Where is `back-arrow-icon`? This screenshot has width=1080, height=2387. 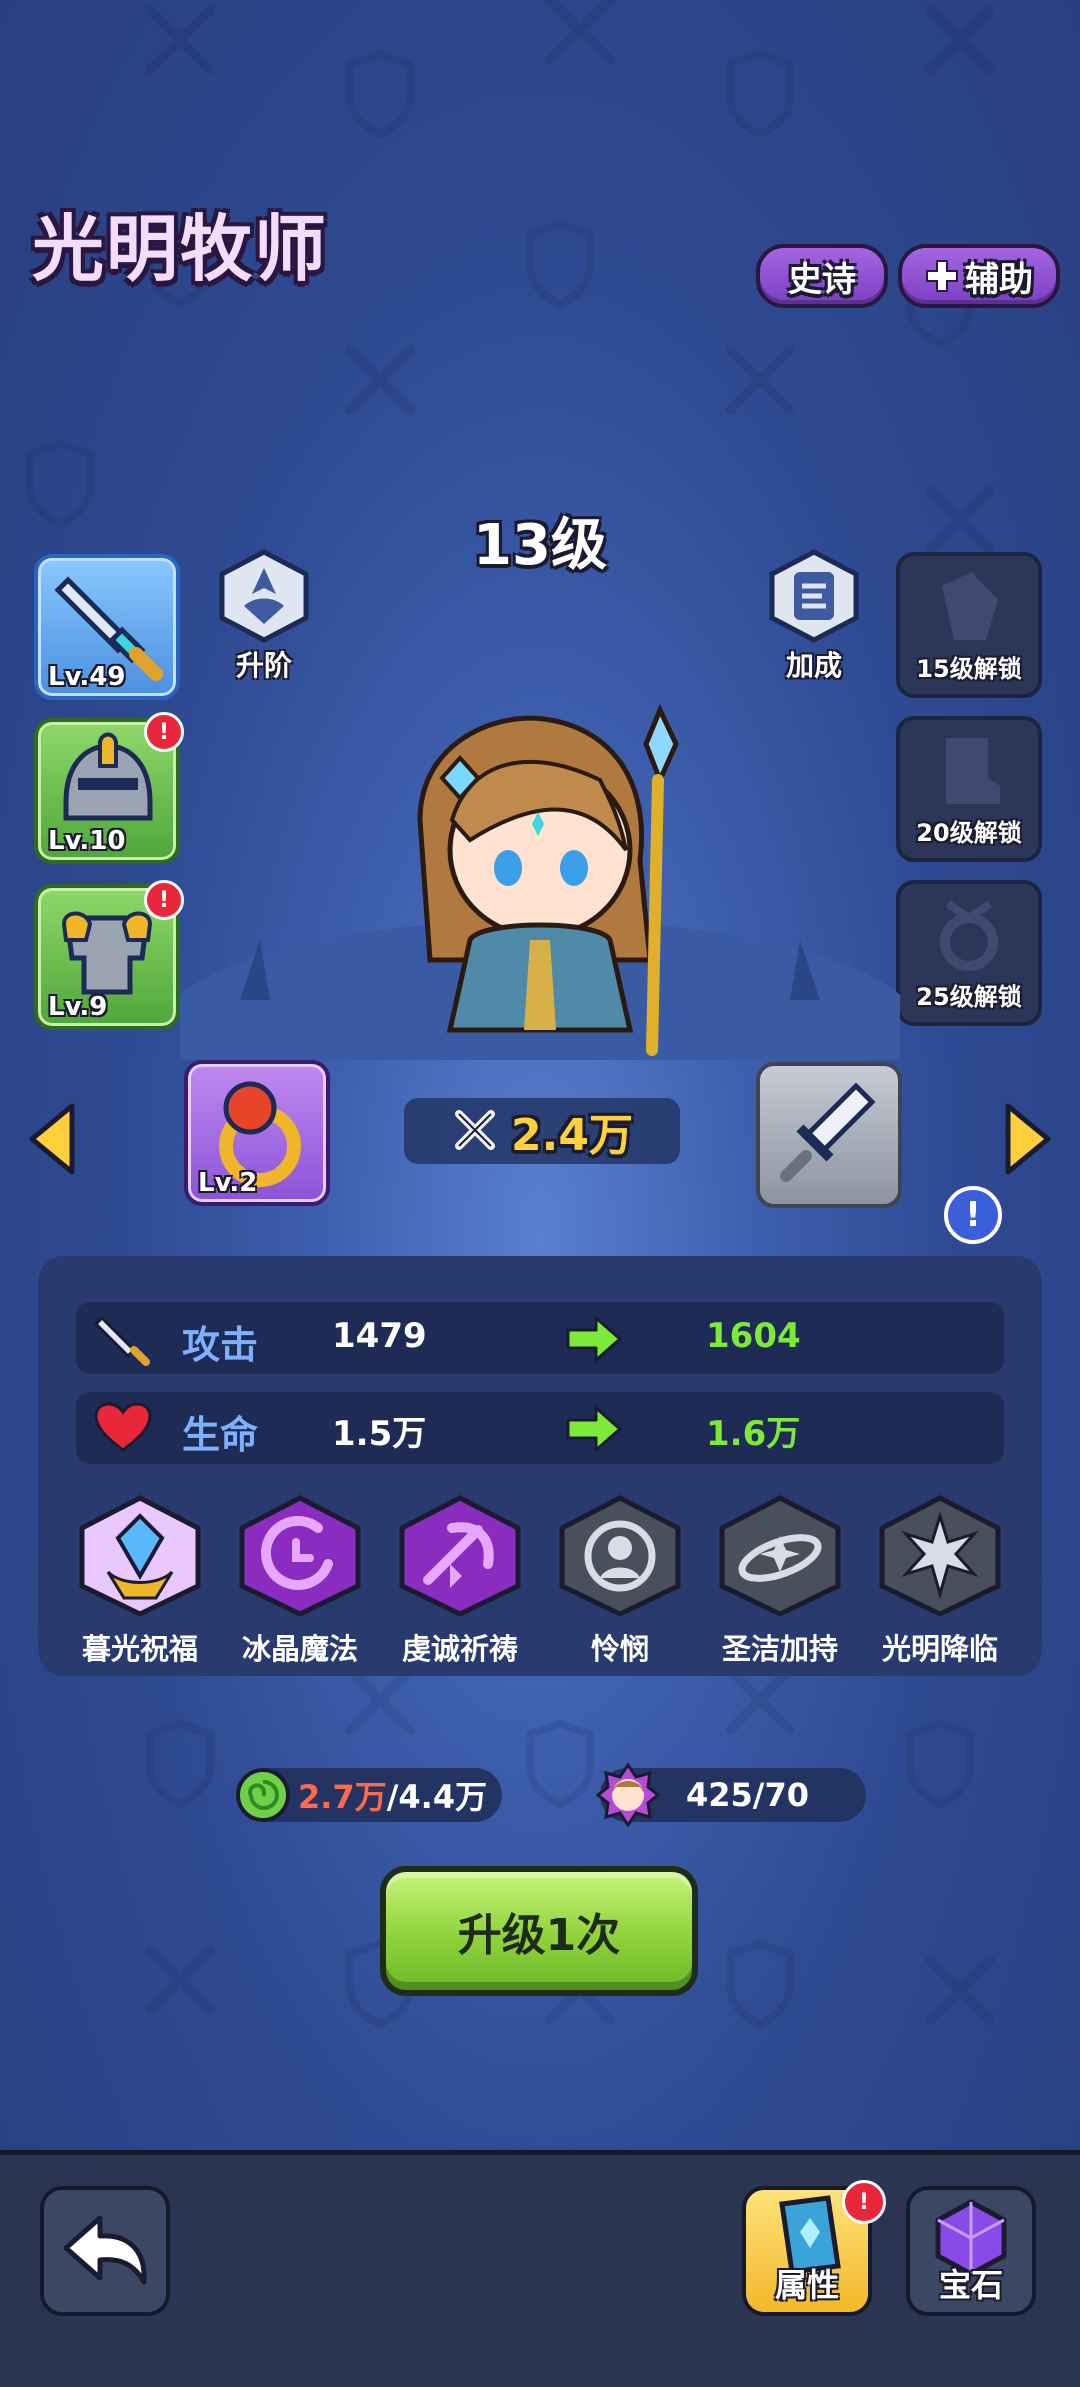 back-arrow-icon is located at coordinates (105, 2250).